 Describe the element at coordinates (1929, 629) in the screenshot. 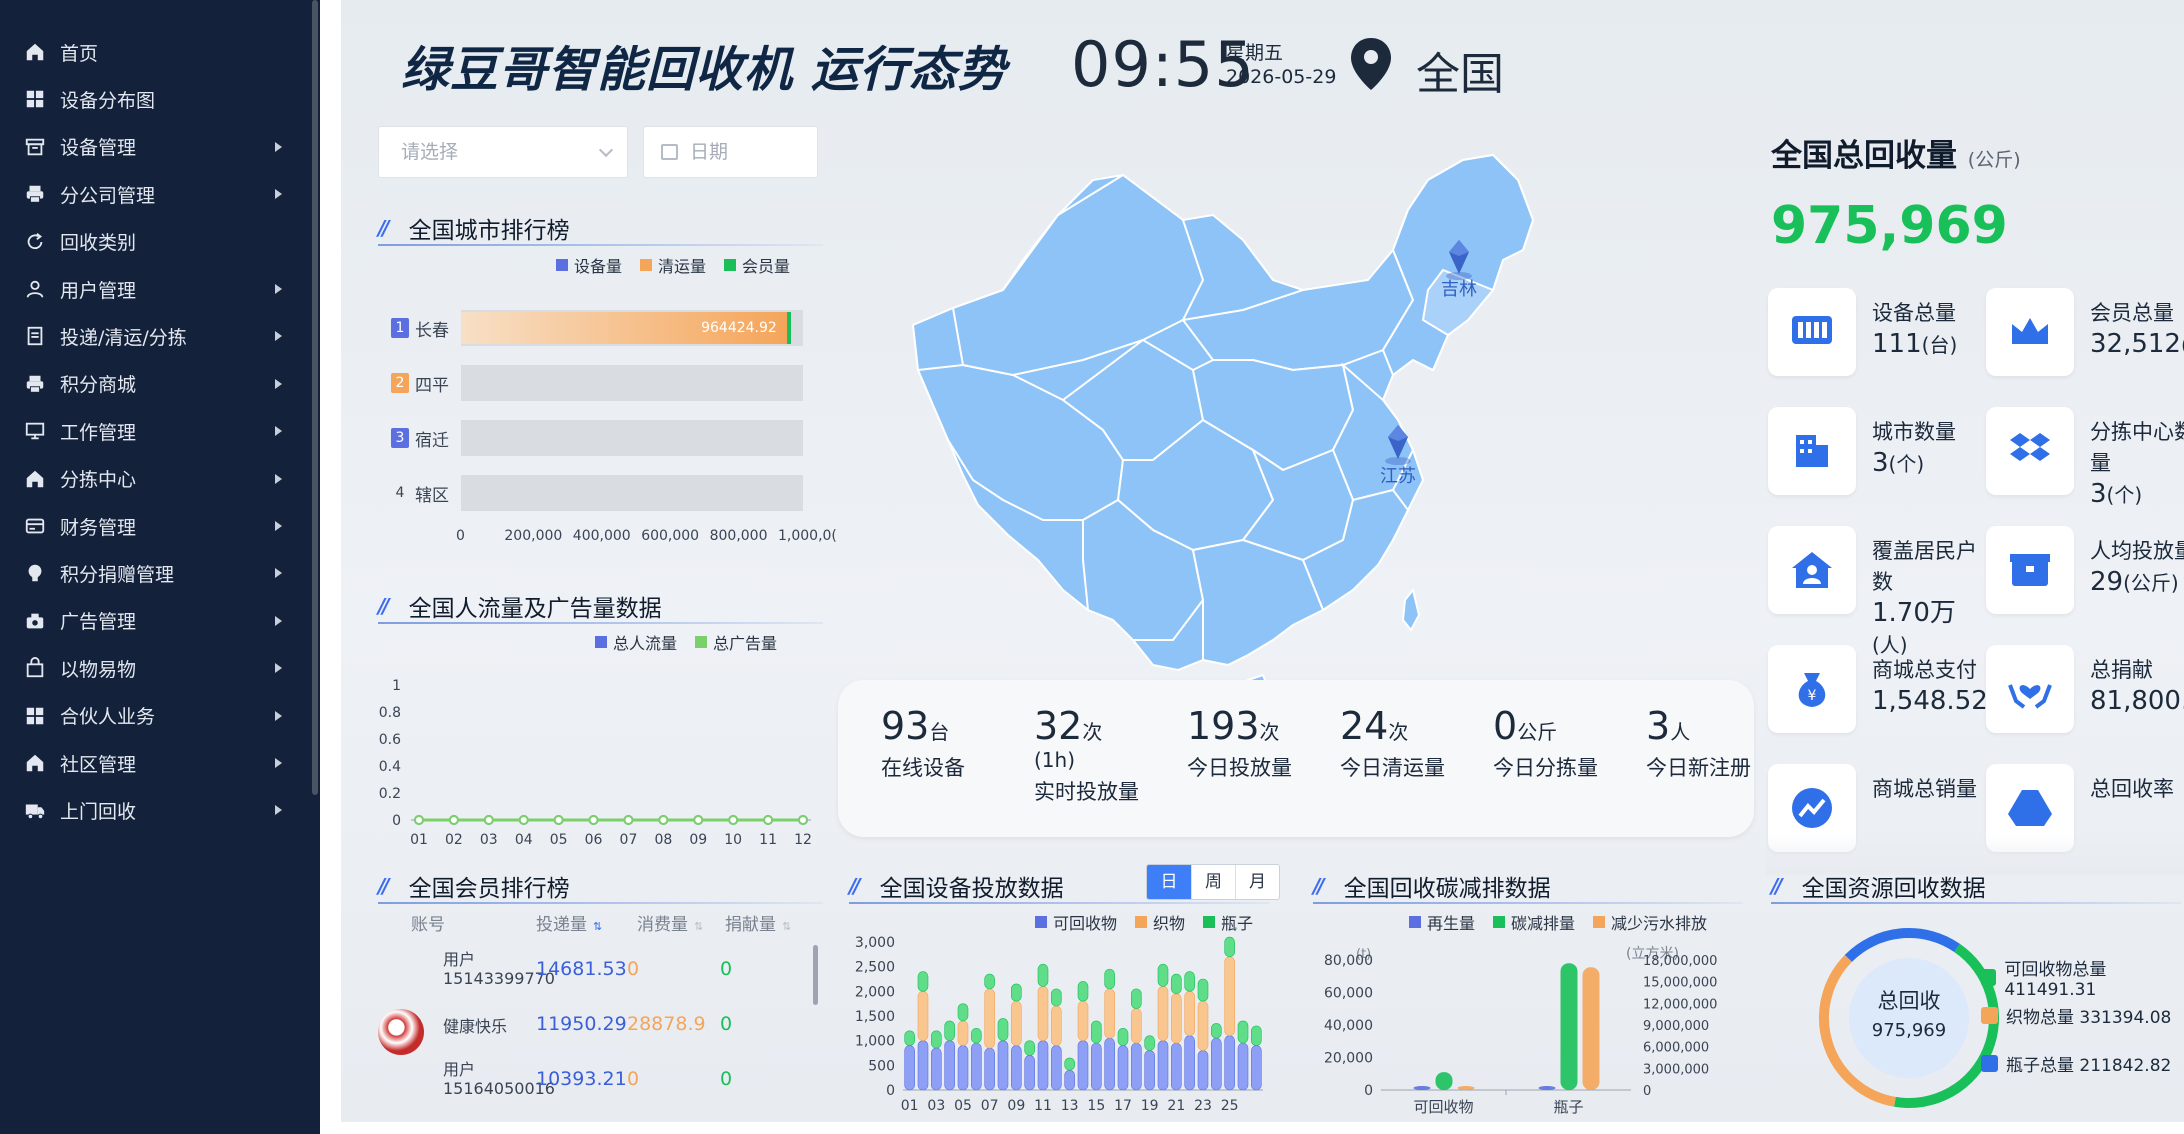

I see `kpi-value-row: 1.70万 (人)` at that location.